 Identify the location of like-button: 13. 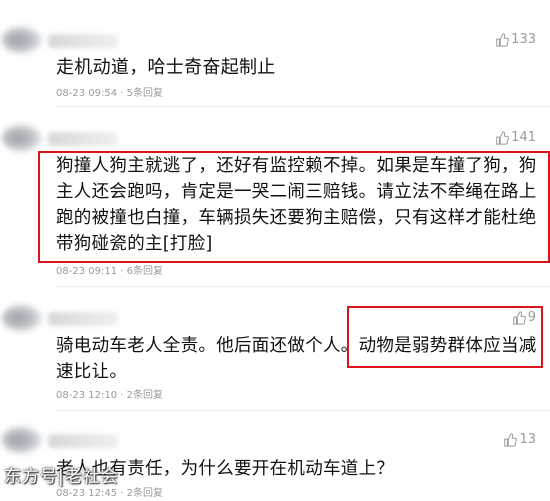
(519, 439).